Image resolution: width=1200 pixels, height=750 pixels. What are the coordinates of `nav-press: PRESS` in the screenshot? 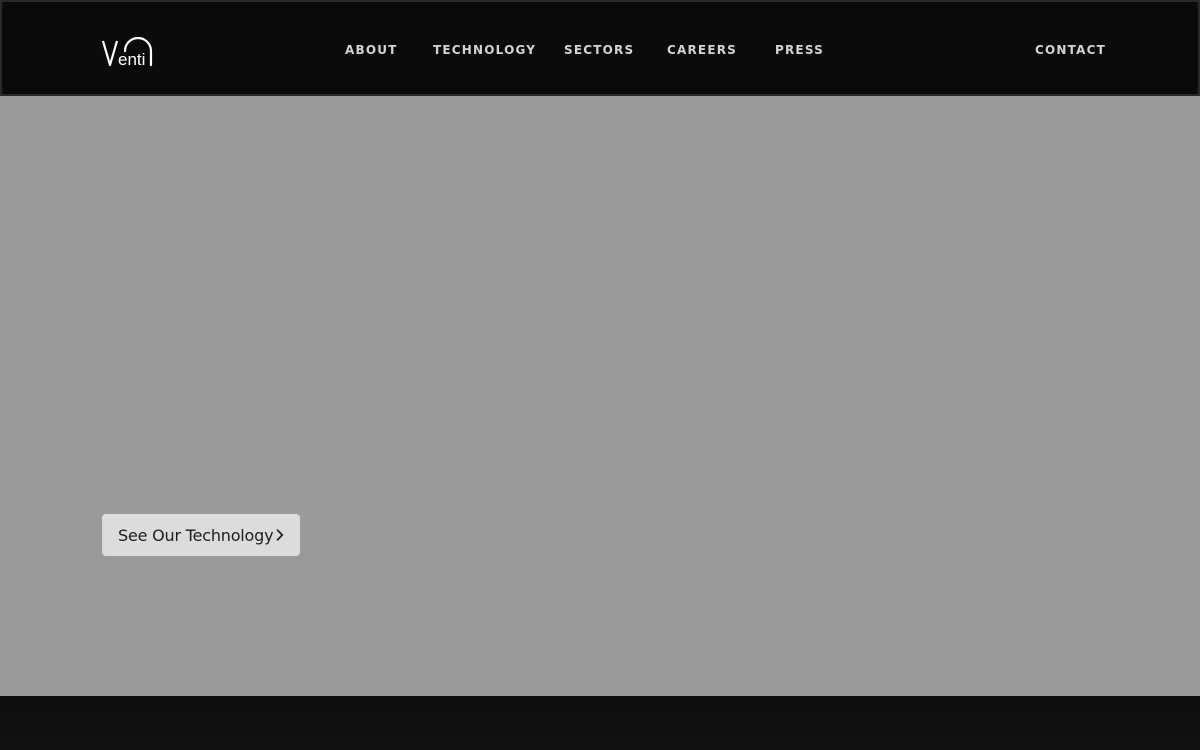 It's located at (799, 50).